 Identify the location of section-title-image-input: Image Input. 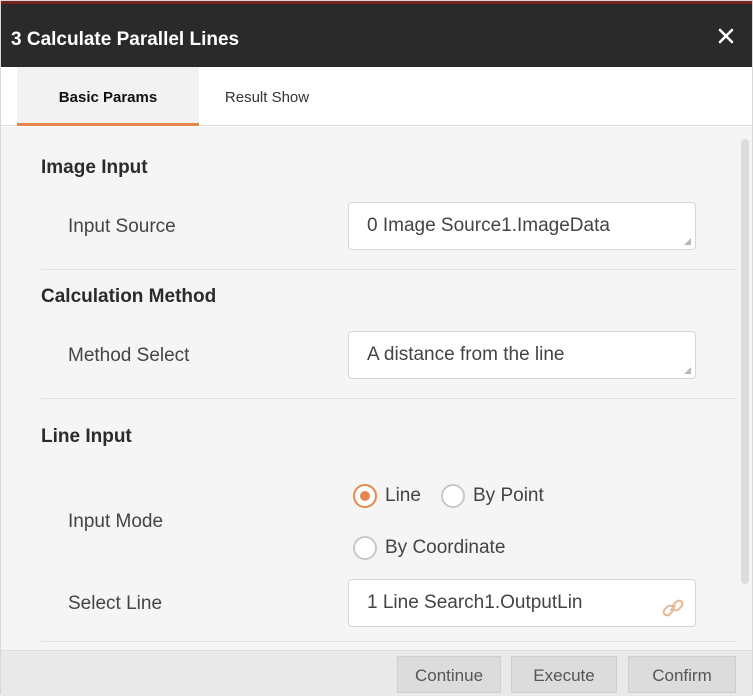
(94, 167).